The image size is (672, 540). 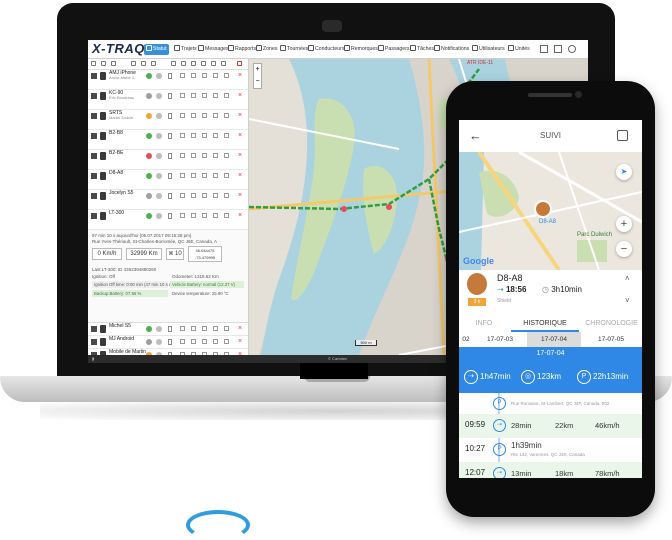 What do you see at coordinates (223, 63) in the screenshot?
I see `edit-icon` at bounding box center [223, 63].